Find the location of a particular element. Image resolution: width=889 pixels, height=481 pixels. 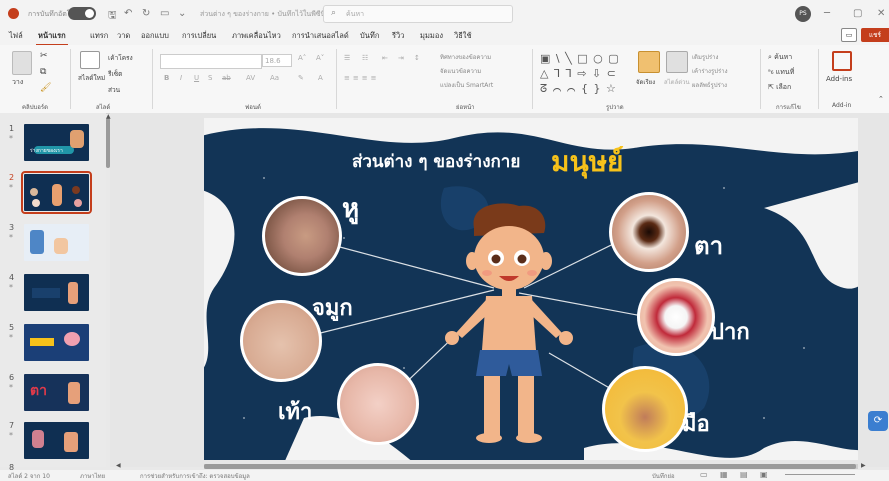

align-text-button: จัดแนวข้อความ is located at coordinates (460, 71).